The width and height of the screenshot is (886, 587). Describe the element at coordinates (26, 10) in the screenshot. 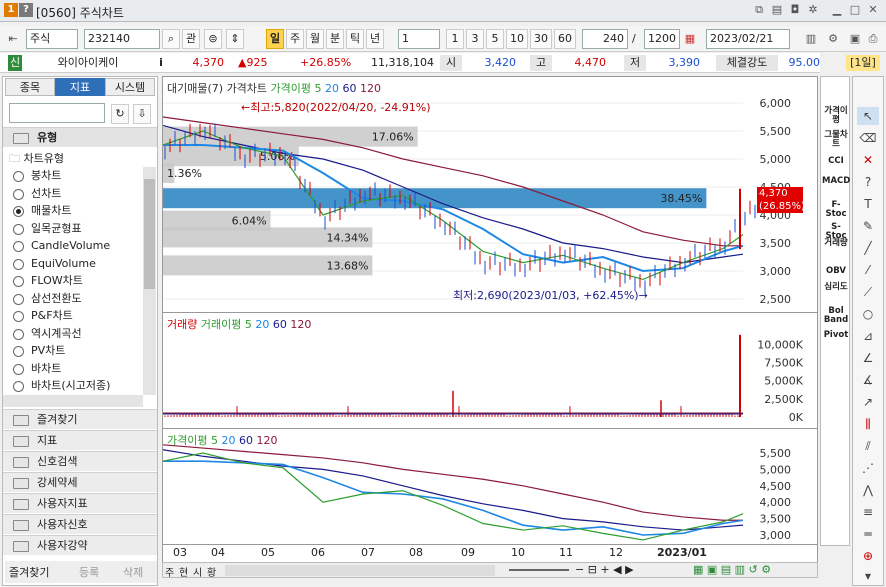

I see `help-badge: ?` at that location.